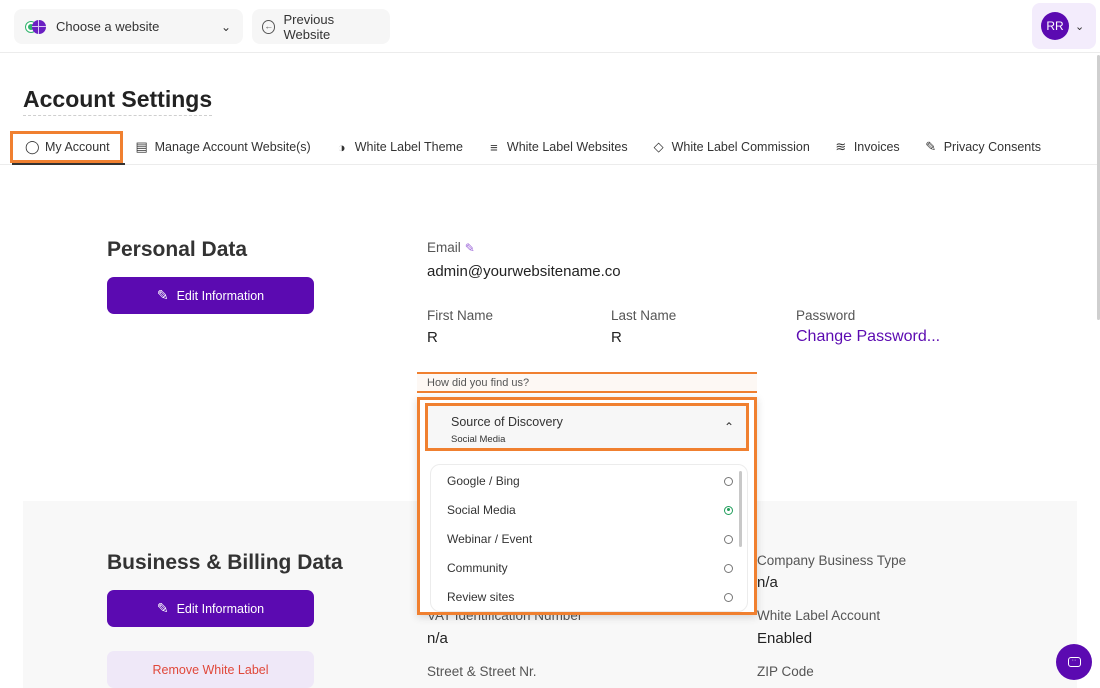  I want to click on globe-icon, so click(36, 26).